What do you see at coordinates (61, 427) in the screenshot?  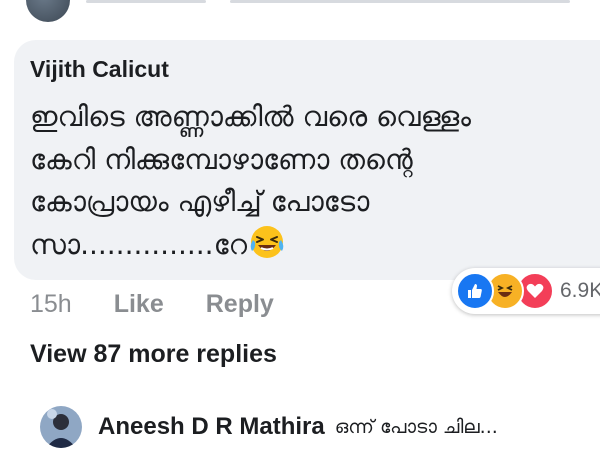 I see `reply-author-avatar` at bounding box center [61, 427].